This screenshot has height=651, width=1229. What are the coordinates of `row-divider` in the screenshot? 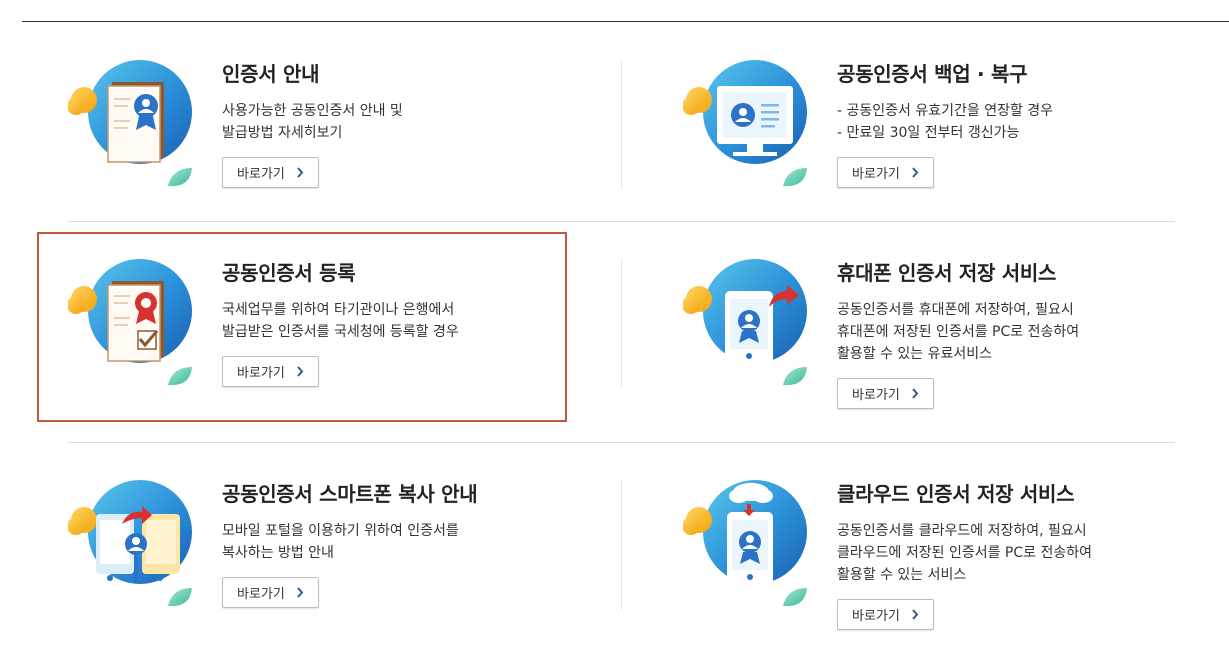 It's located at (621, 442).